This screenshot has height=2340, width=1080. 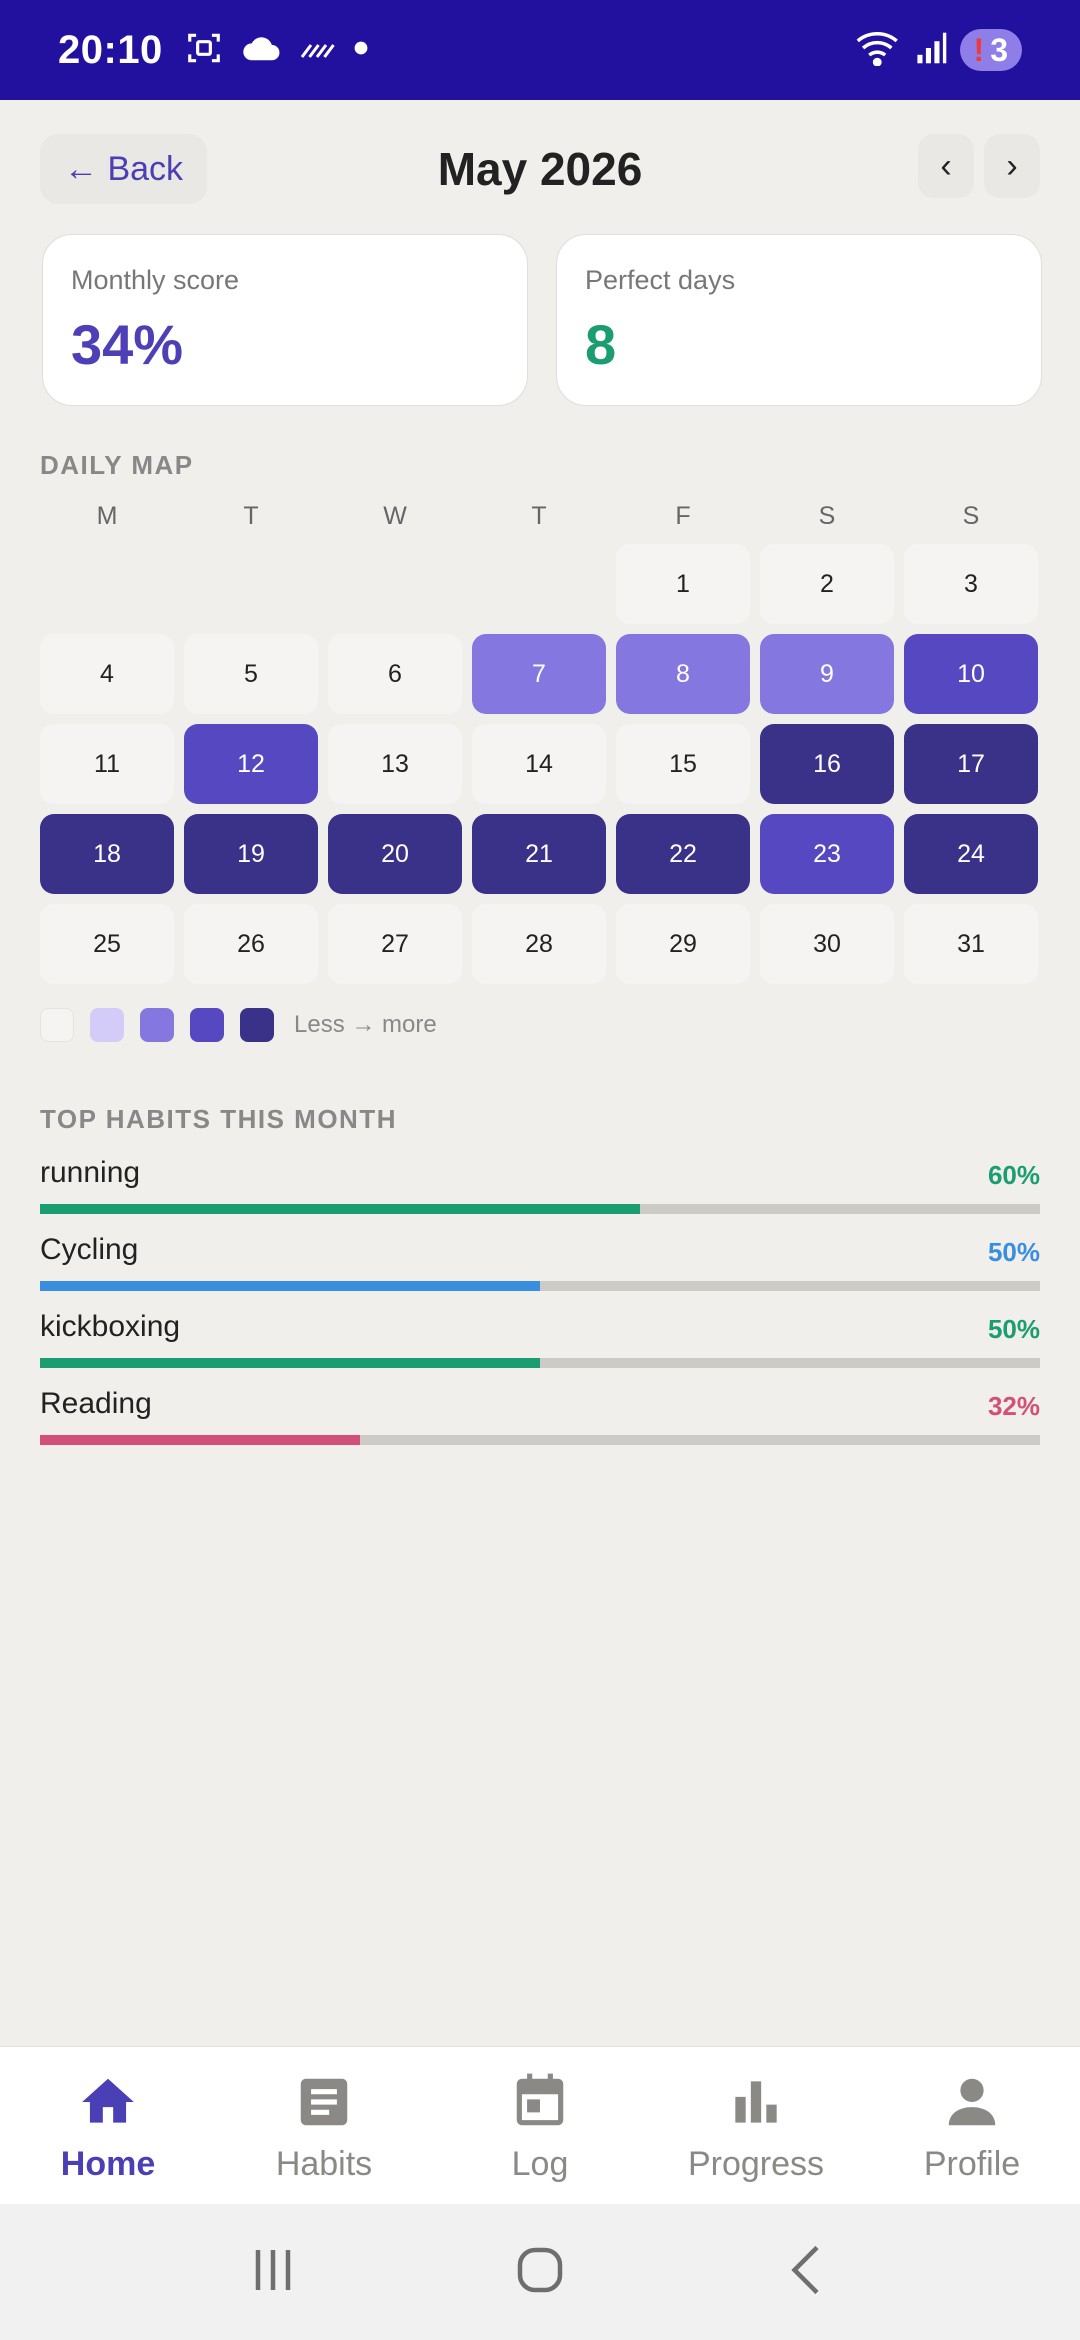 What do you see at coordinates (324, 2164) in the screenshot?
I see `nav-habits-label: Habits` at bounding box center [324, 2164].